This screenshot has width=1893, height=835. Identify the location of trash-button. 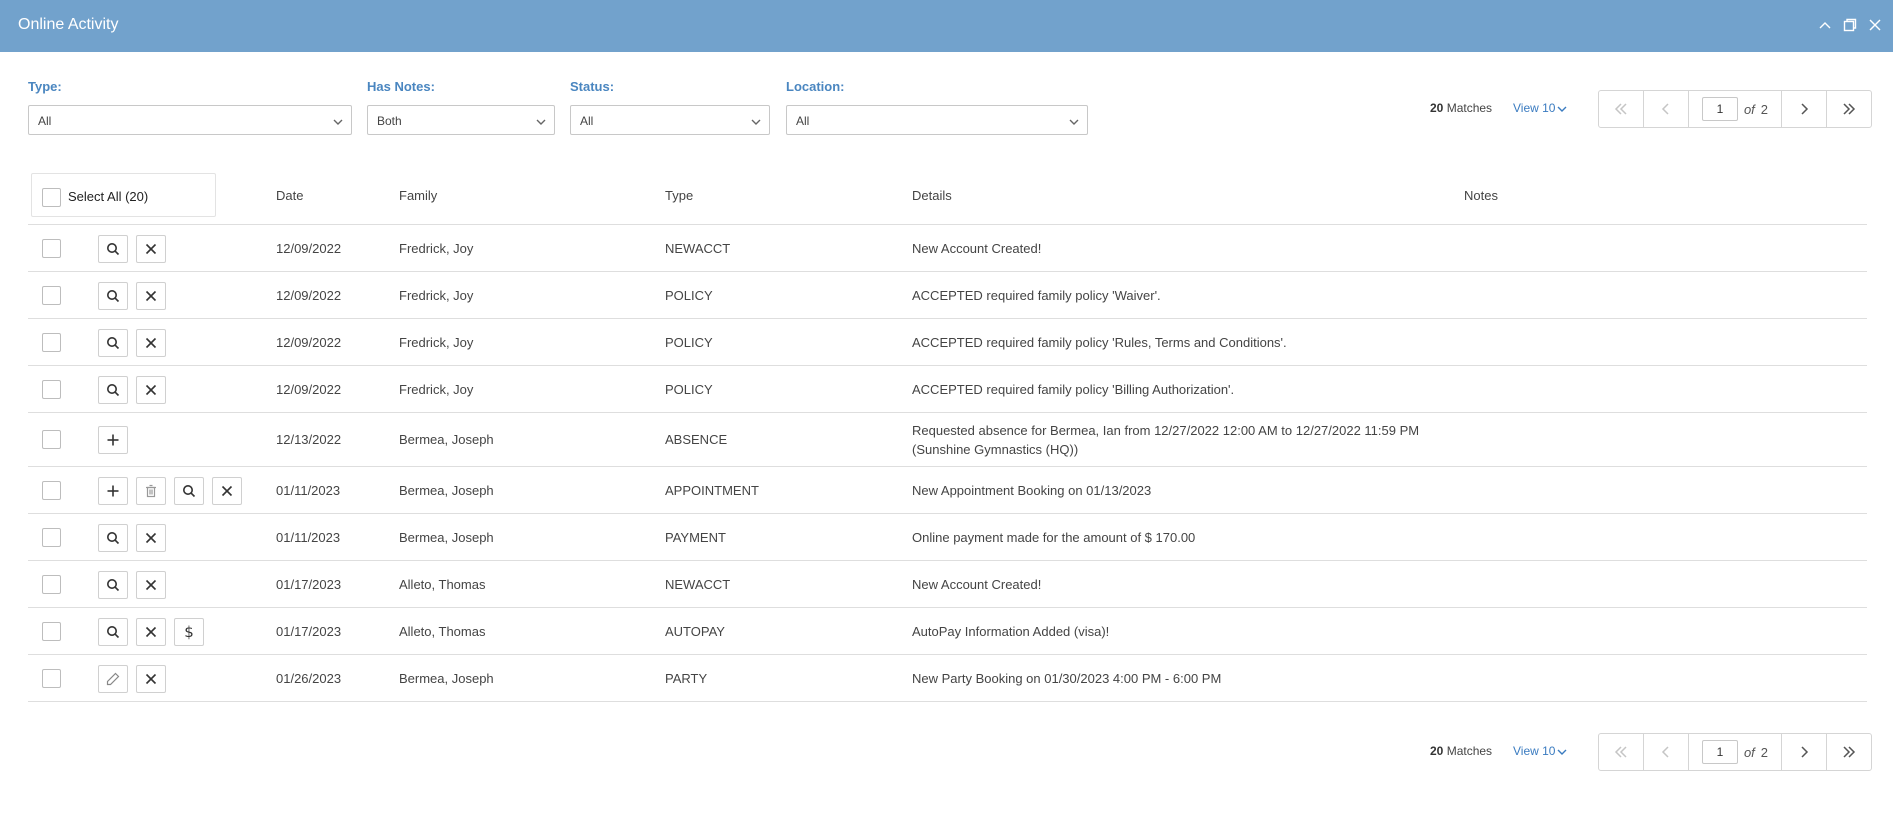
(151, 490).